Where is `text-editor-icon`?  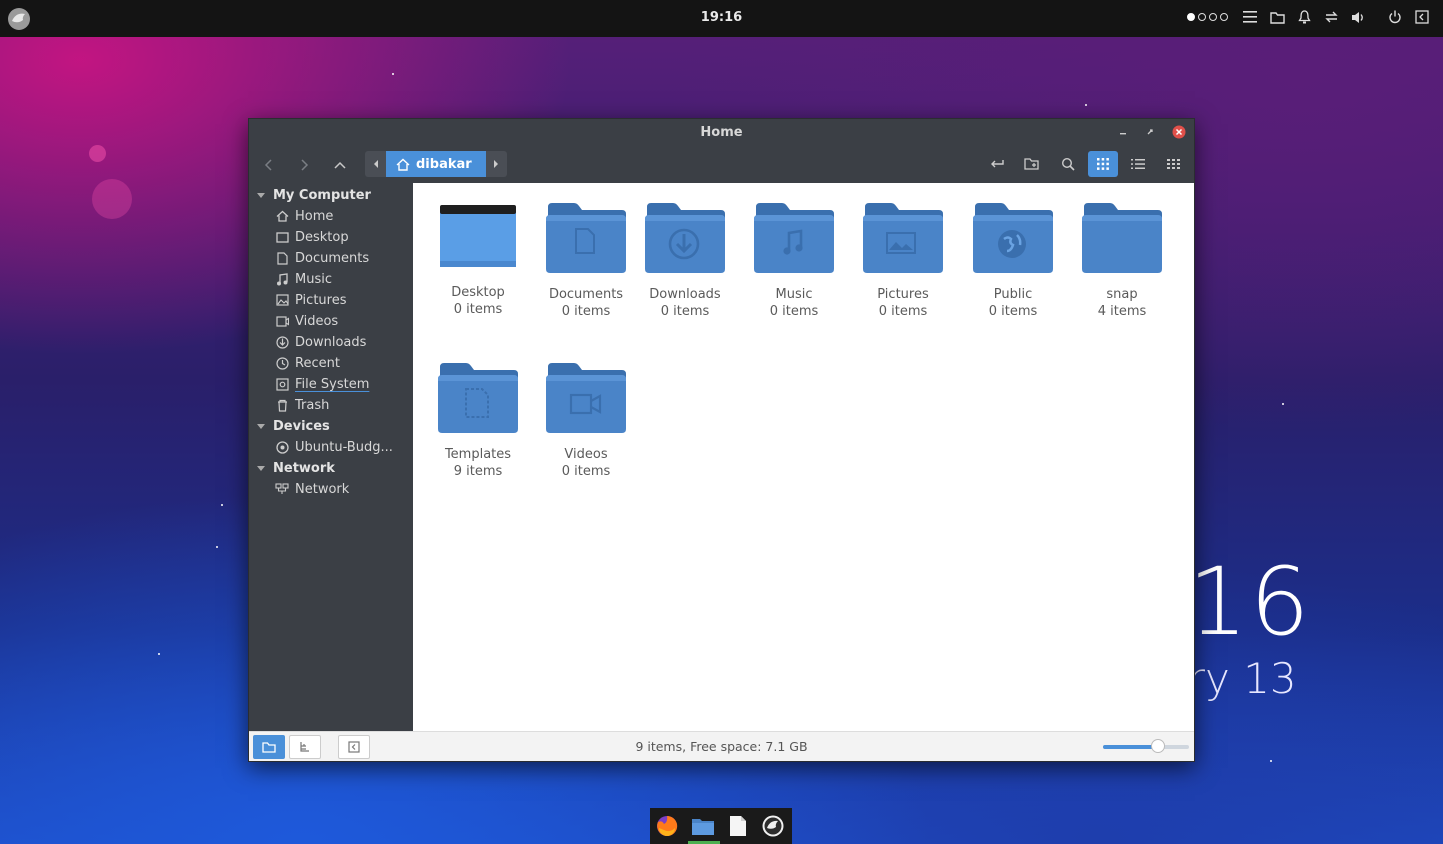
text-editor-icon is located at coordinates (738, 826).